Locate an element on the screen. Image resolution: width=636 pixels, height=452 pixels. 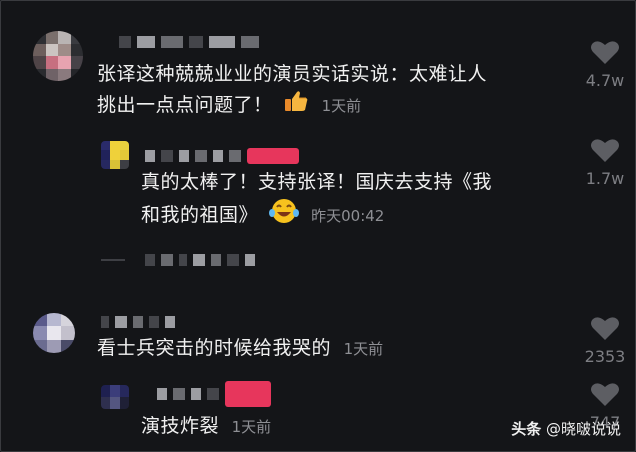
comment-line-text: 看士兵突击的时候给我哭的 is located at coordinates (214, 348).